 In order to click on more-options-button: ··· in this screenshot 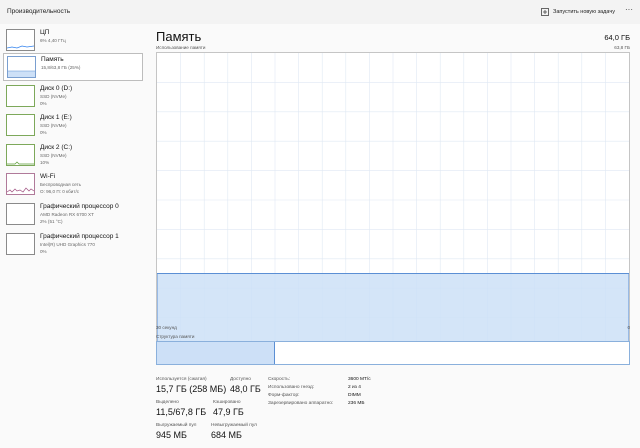, I will do `click(629, 12)`.